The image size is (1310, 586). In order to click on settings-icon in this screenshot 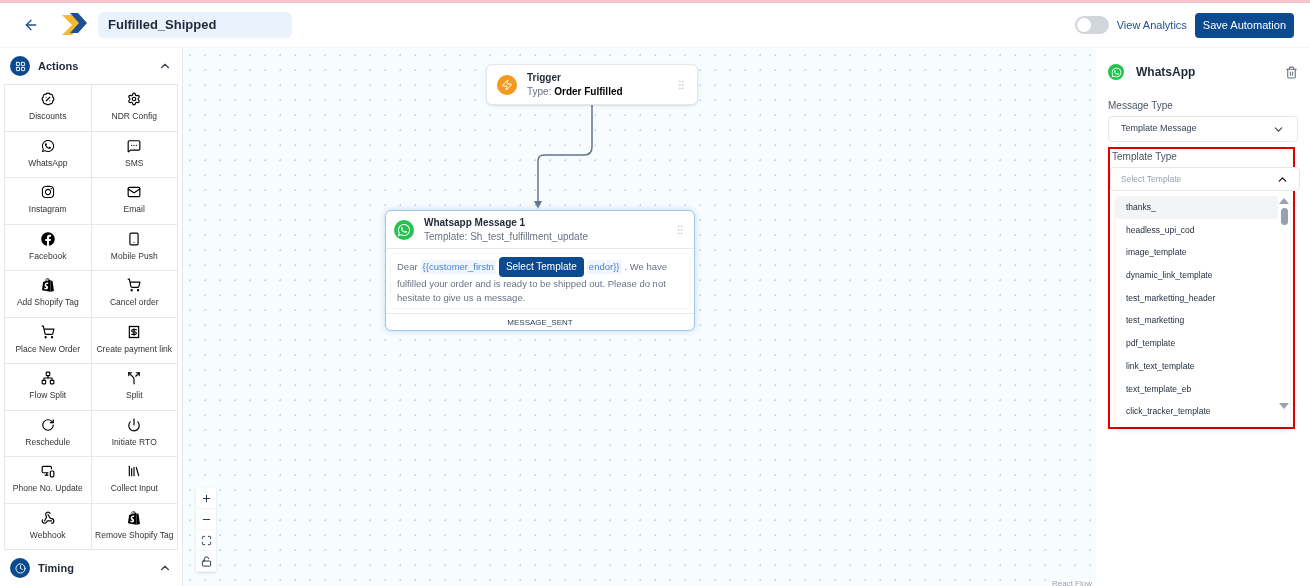, I will do `click(134, 99)`.